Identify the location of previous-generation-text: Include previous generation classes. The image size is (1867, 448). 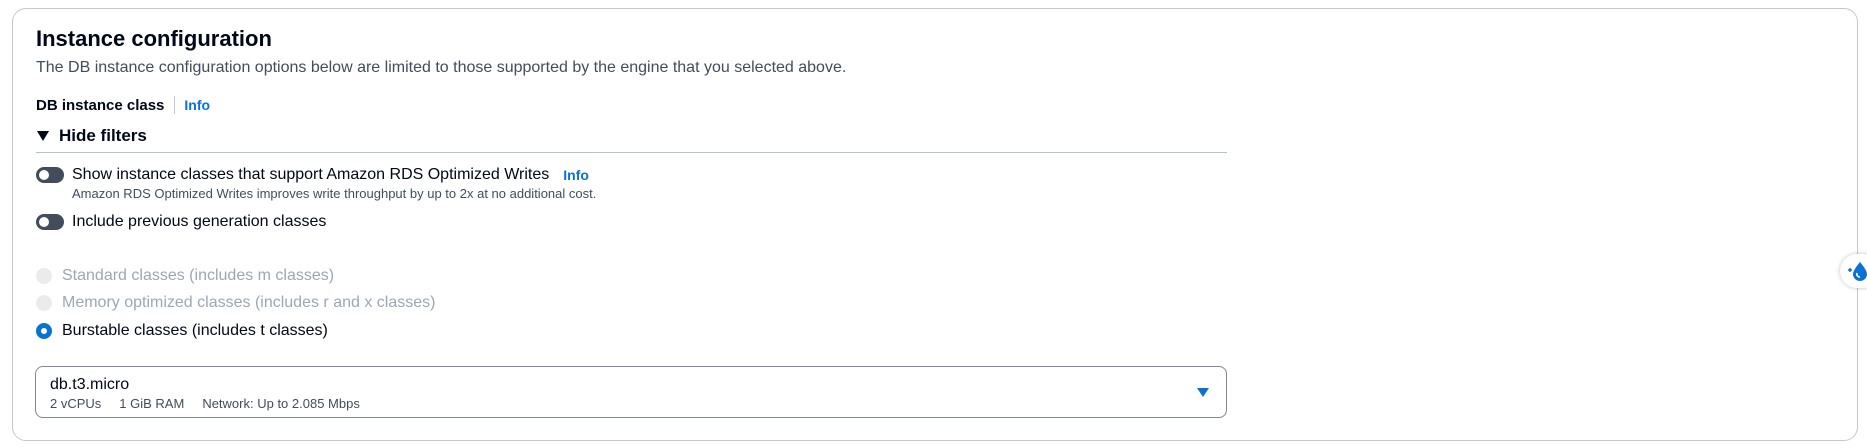
(199, 222).